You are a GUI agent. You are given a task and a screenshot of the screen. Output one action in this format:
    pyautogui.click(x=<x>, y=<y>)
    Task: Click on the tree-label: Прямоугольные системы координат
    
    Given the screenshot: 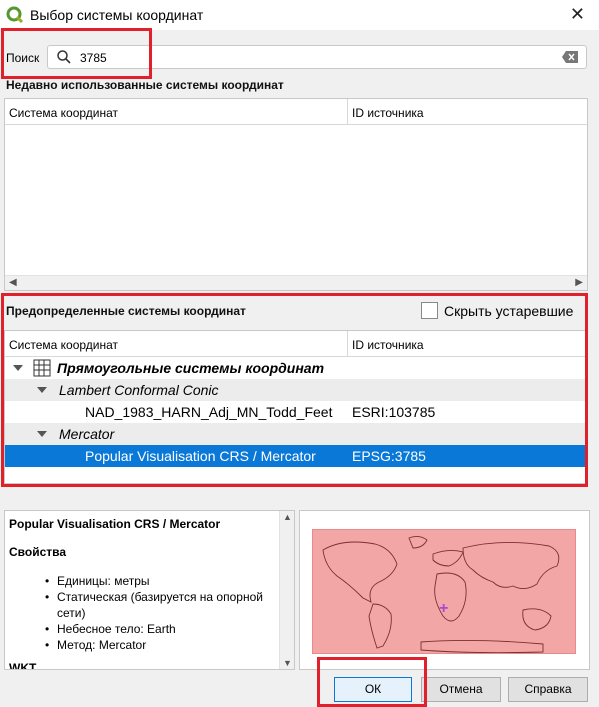 What is the action you would take?
    pyautogui.click(x=191, y=368)
    